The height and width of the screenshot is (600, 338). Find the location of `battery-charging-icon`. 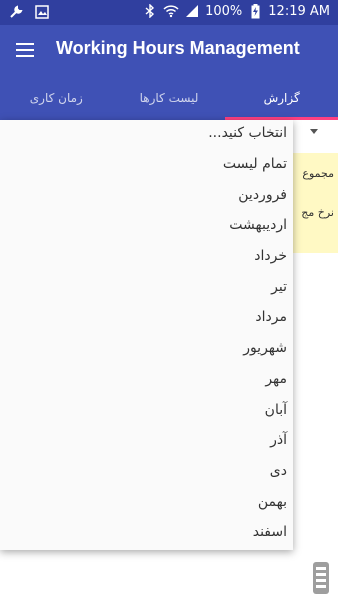

battery-charging-icon is located at coordinates (255, 11).